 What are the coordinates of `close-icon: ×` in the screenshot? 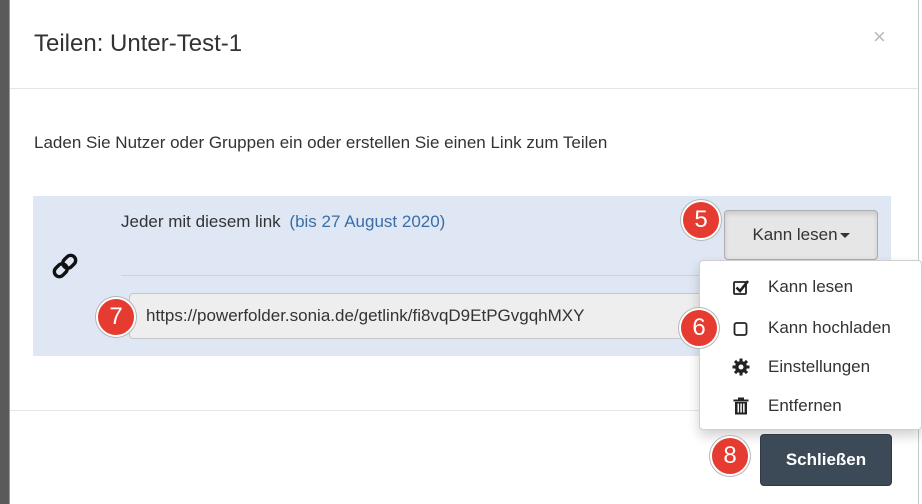 It's located at (879, 37).